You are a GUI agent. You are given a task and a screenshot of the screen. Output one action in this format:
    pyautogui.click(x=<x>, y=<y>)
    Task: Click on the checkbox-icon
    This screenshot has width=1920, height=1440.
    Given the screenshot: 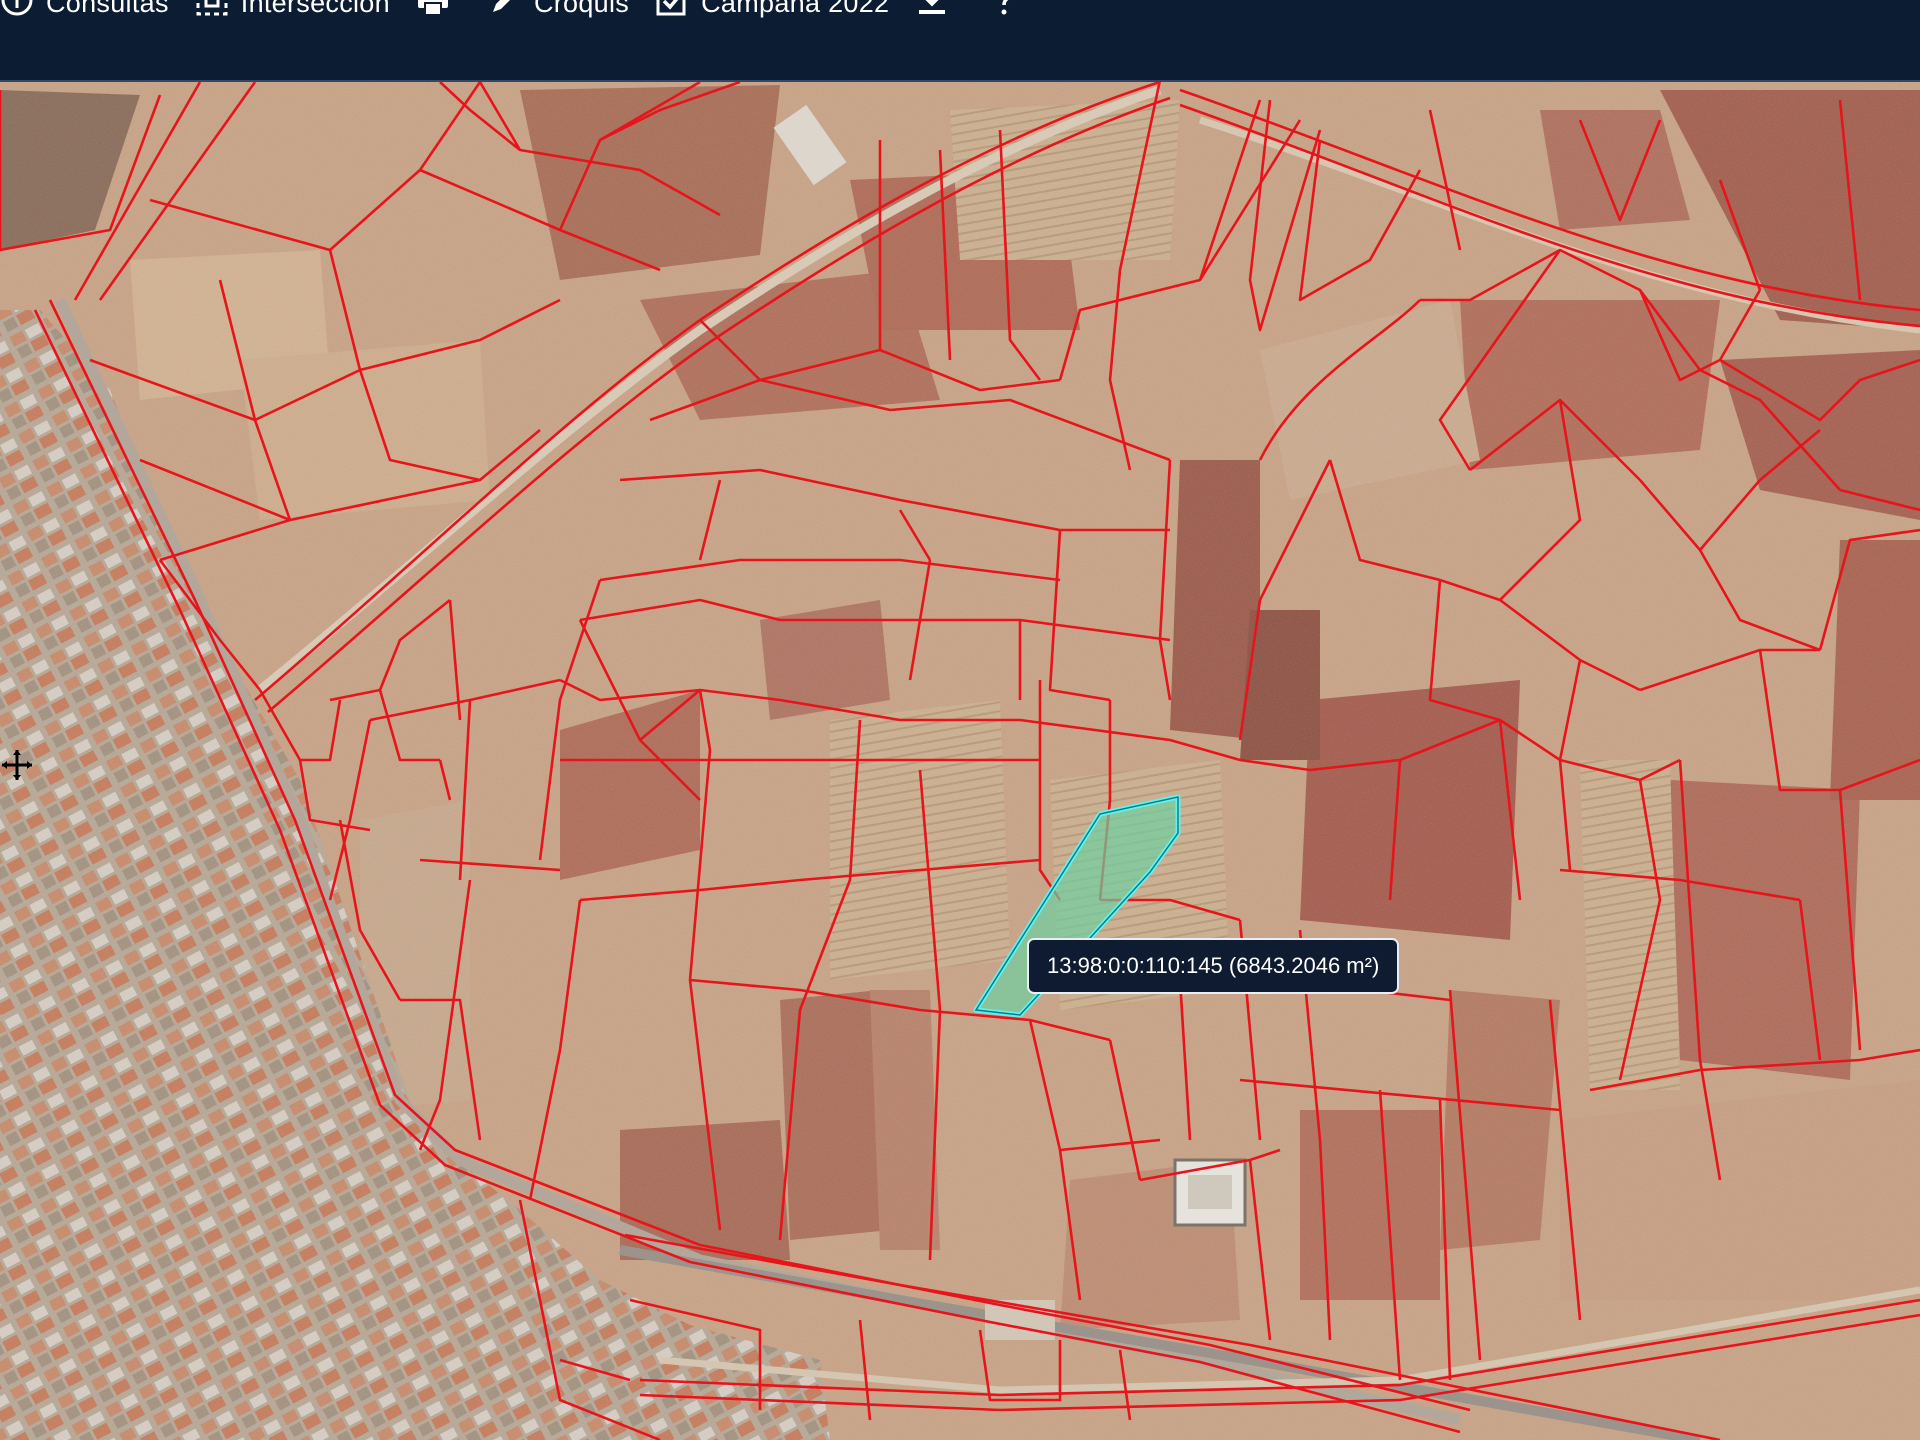 What is the action you would take?
    pyautogui.click(x=678, y=12)
    